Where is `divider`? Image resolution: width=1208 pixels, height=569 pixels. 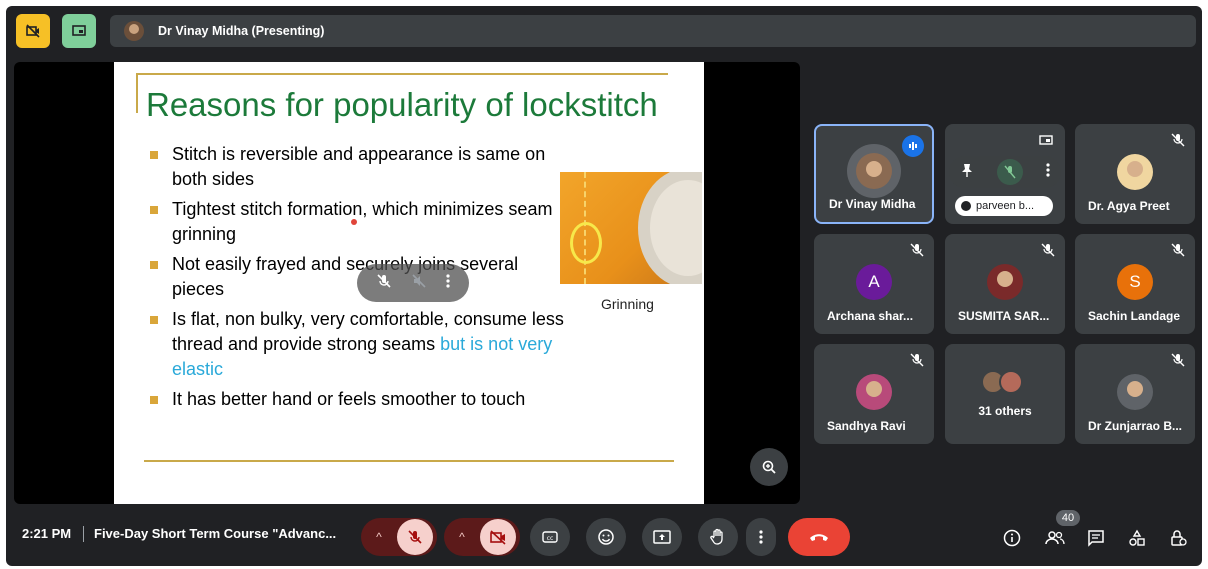 divider is located at coordinates (83, 534).